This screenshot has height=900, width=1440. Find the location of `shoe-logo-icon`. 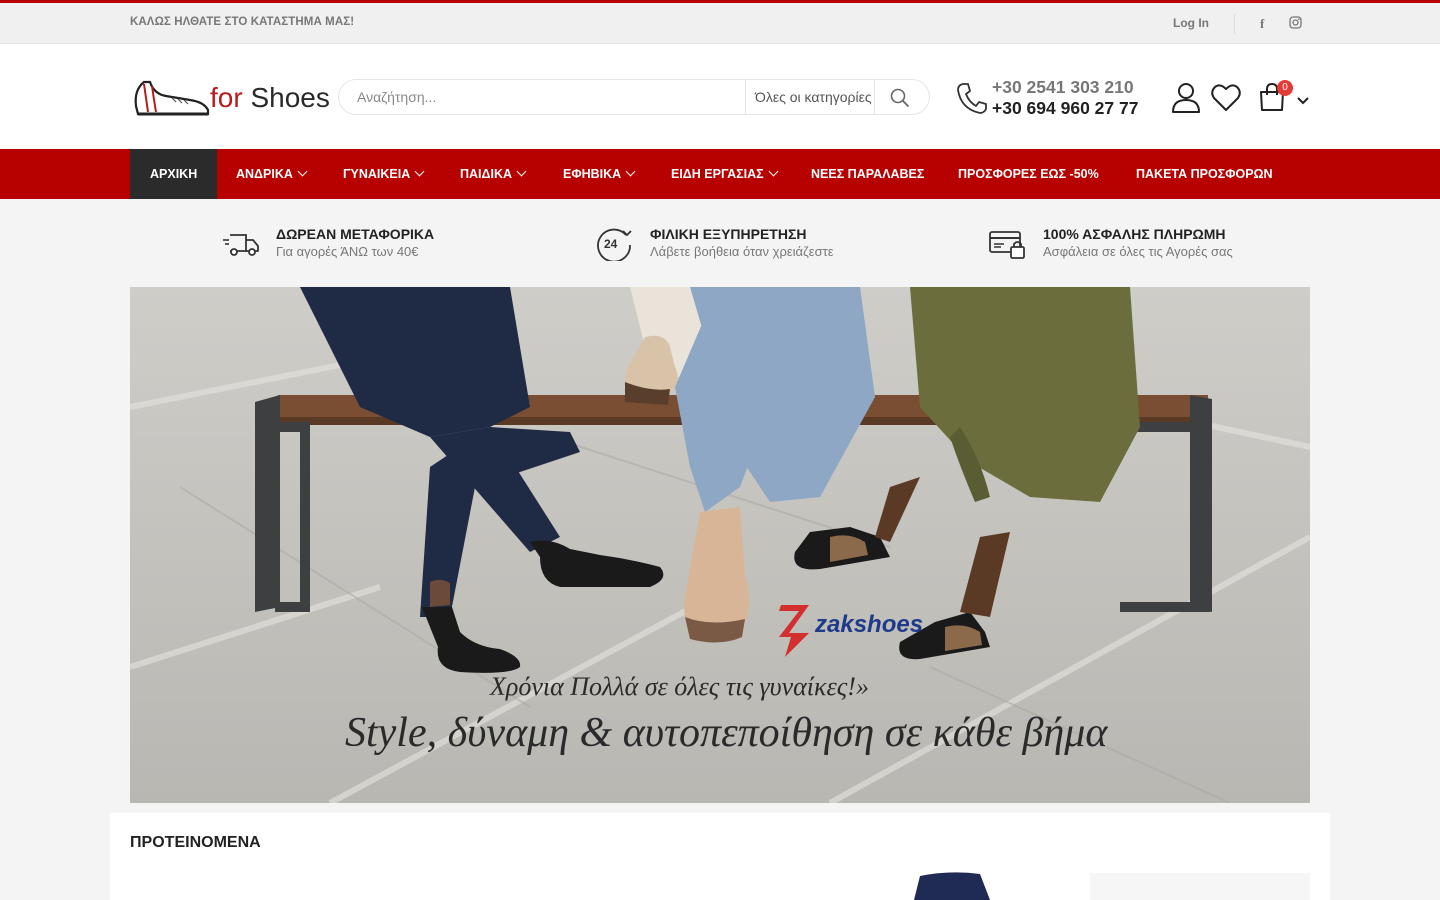

shoe-logo-icon is located at coordinates (172, 98).